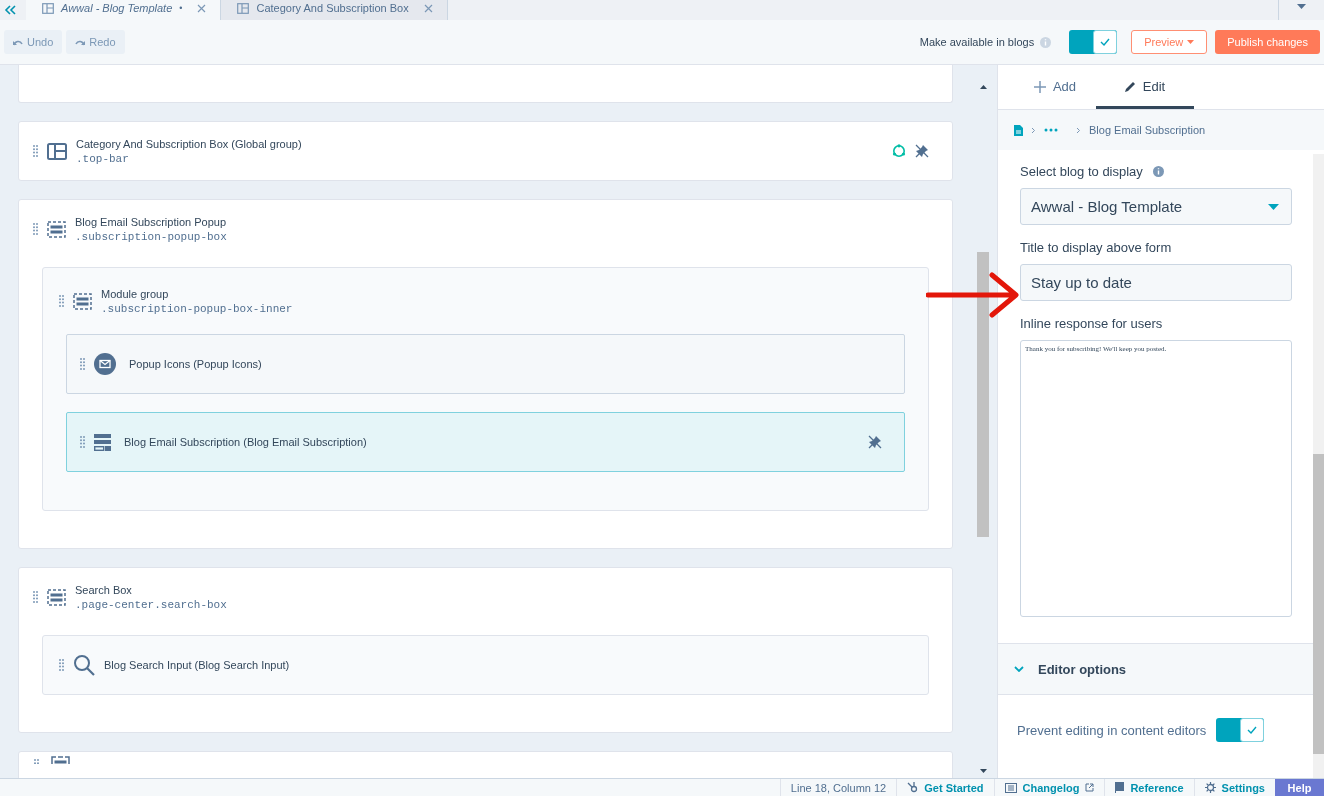 Image resolution: width=1324 pixels, height=796 pixels. Describe the element at coordinates (124, 10) in the screenshot. I see `document-tab: Awwal - Blog Template •` at that location.